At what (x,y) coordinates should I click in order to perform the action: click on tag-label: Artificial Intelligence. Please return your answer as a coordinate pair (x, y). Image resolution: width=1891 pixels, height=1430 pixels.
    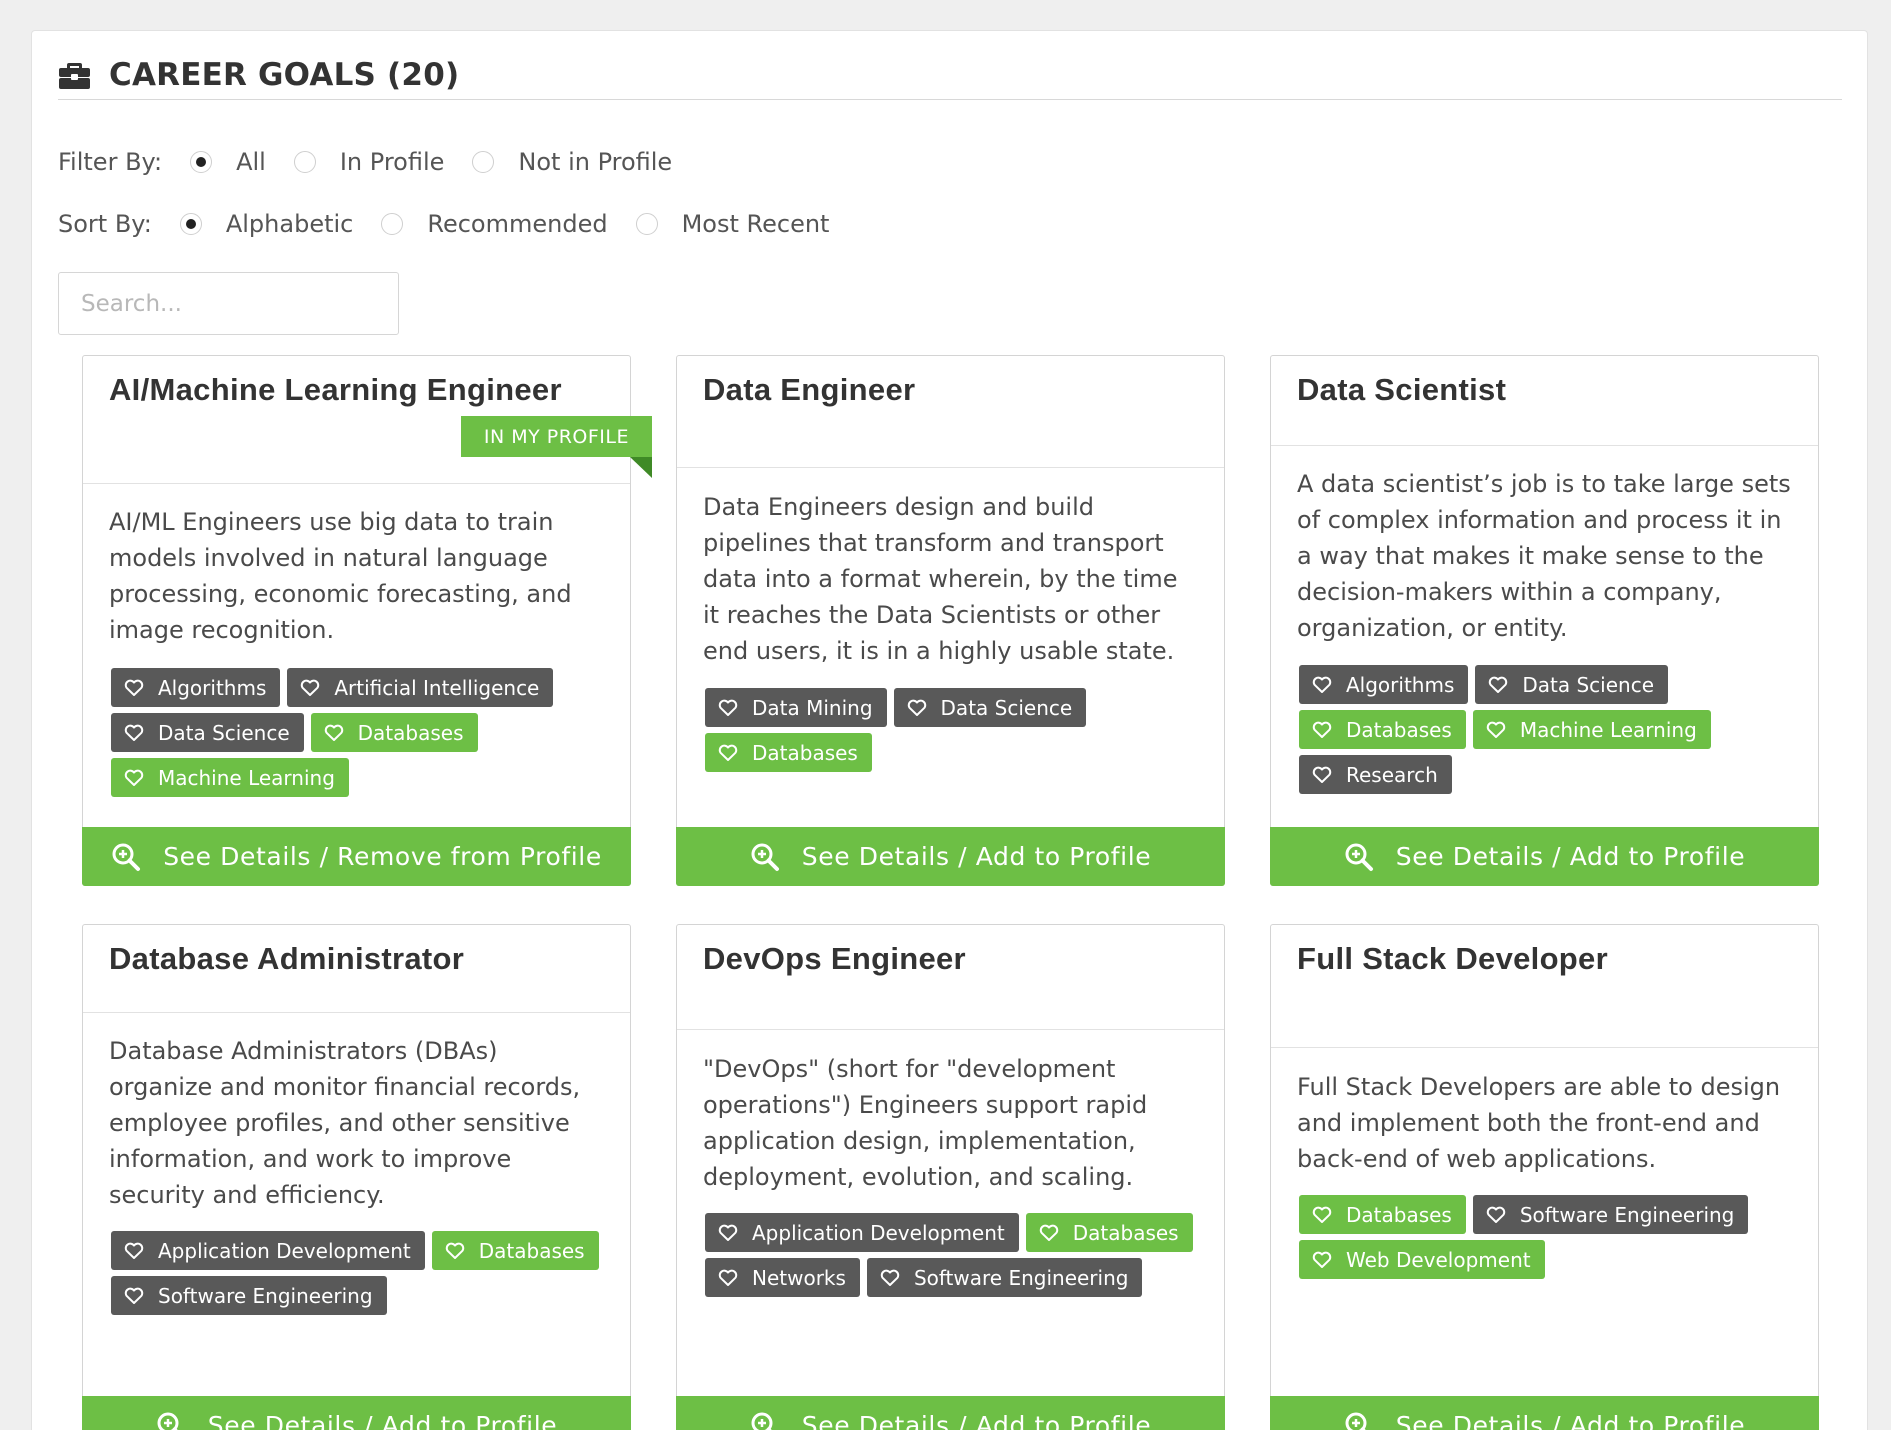
    Looking at the image, I should click on (437, 687).